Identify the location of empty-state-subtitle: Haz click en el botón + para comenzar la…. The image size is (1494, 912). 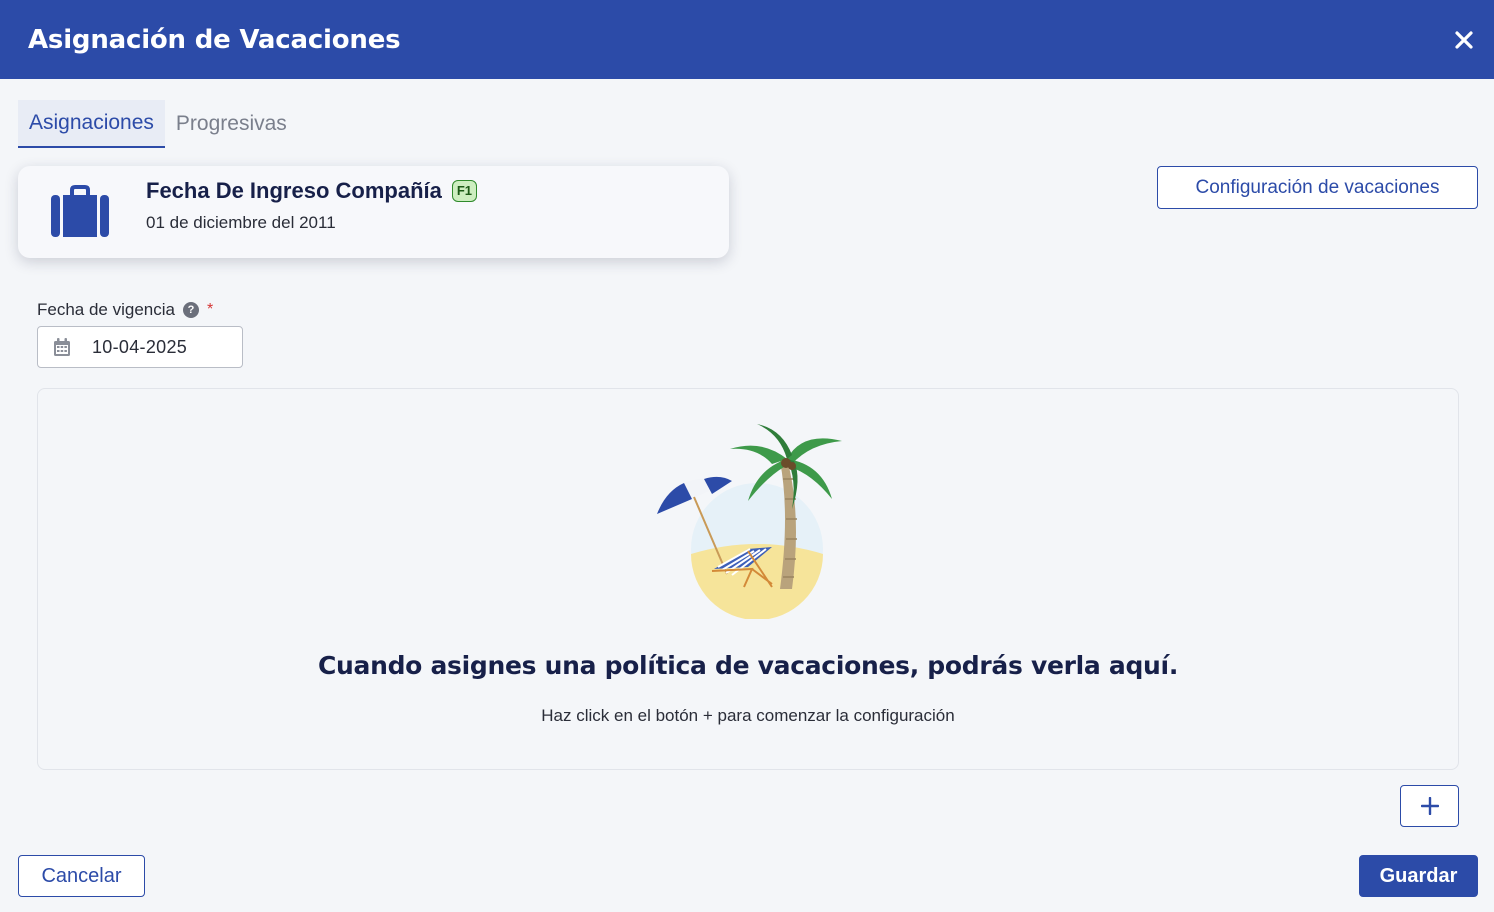
(748, 715).